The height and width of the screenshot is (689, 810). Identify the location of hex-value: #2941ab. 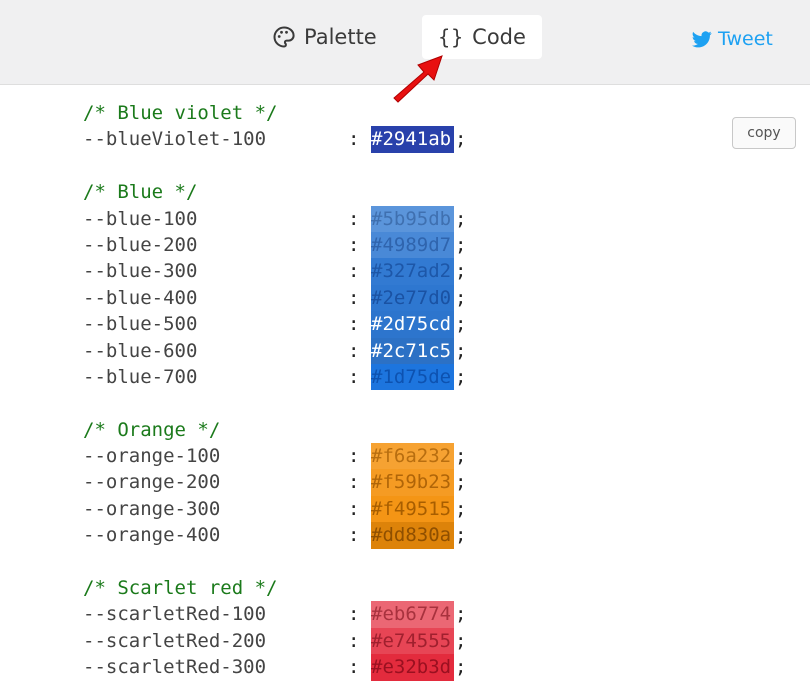
(411, 139).